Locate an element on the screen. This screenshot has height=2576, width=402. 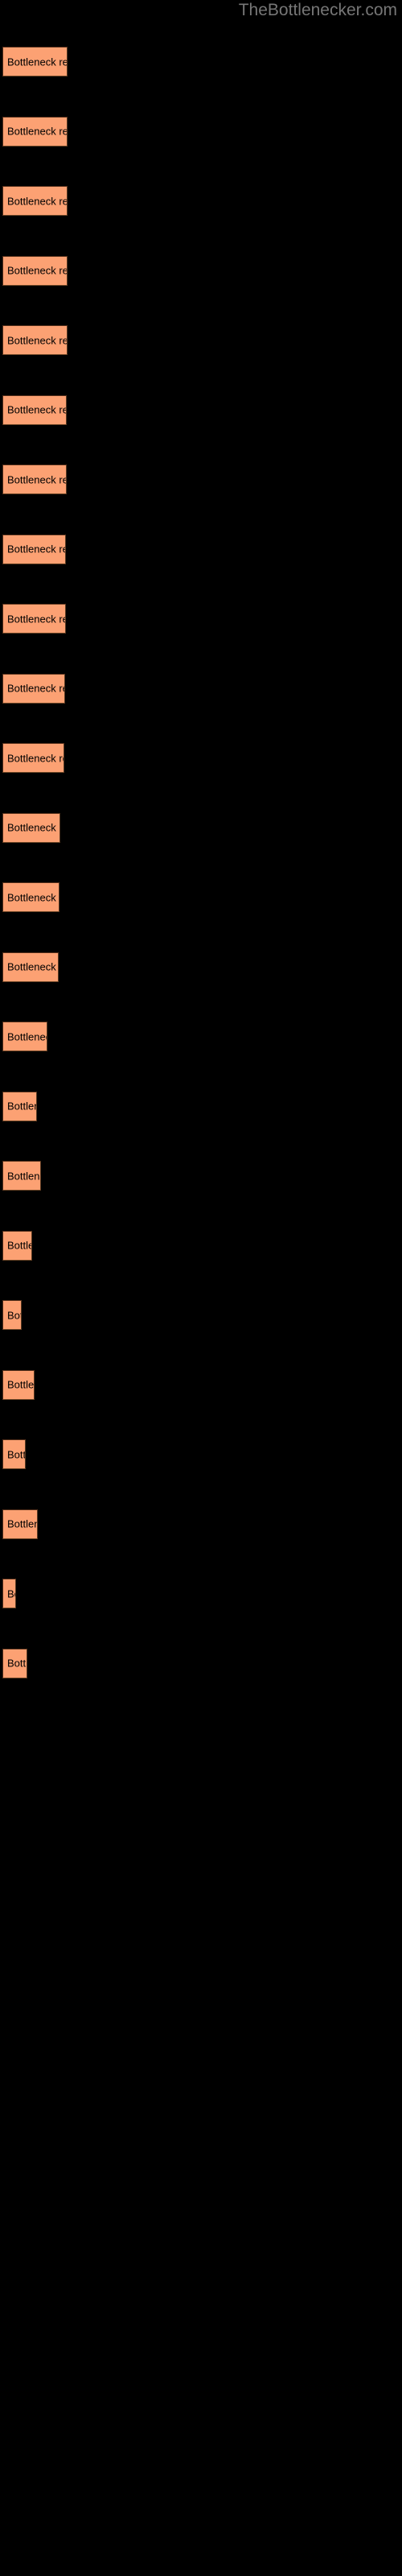
bar-18: Bottleneck result is located at coordinates (17, 1245).